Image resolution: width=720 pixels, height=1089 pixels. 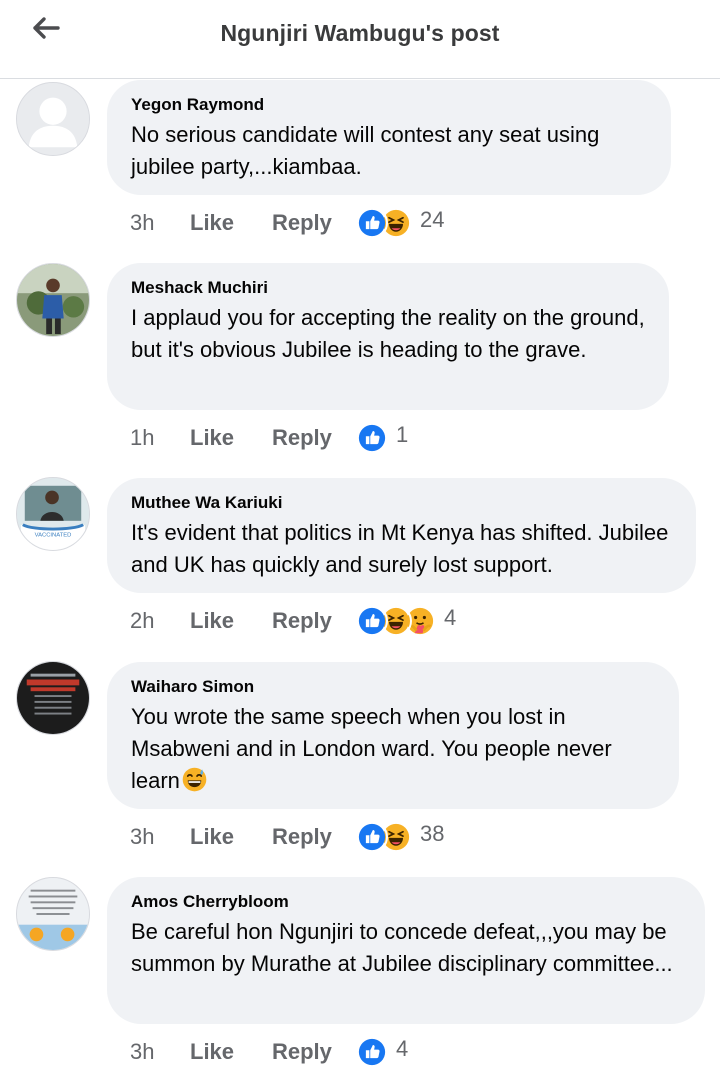 What do you see at coordinates (194, 779) in the screenshot?
I see `grinning-sweat-emoji-icon` at bounding box center [194, 779].